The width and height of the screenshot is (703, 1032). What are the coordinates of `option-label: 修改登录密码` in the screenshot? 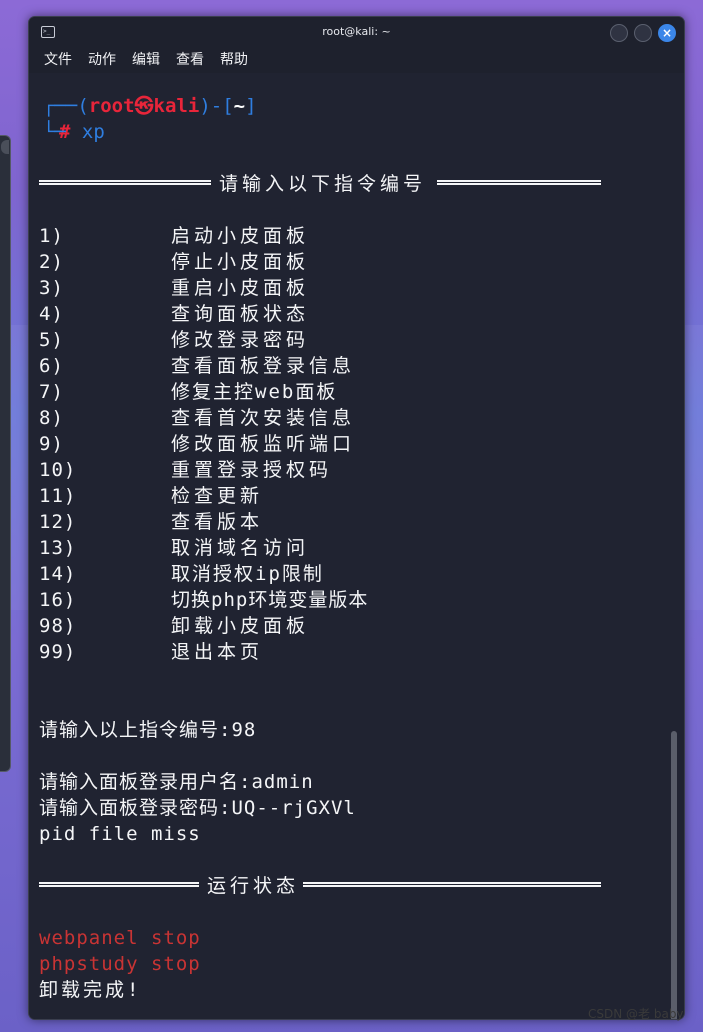 It's located at (240, 340).